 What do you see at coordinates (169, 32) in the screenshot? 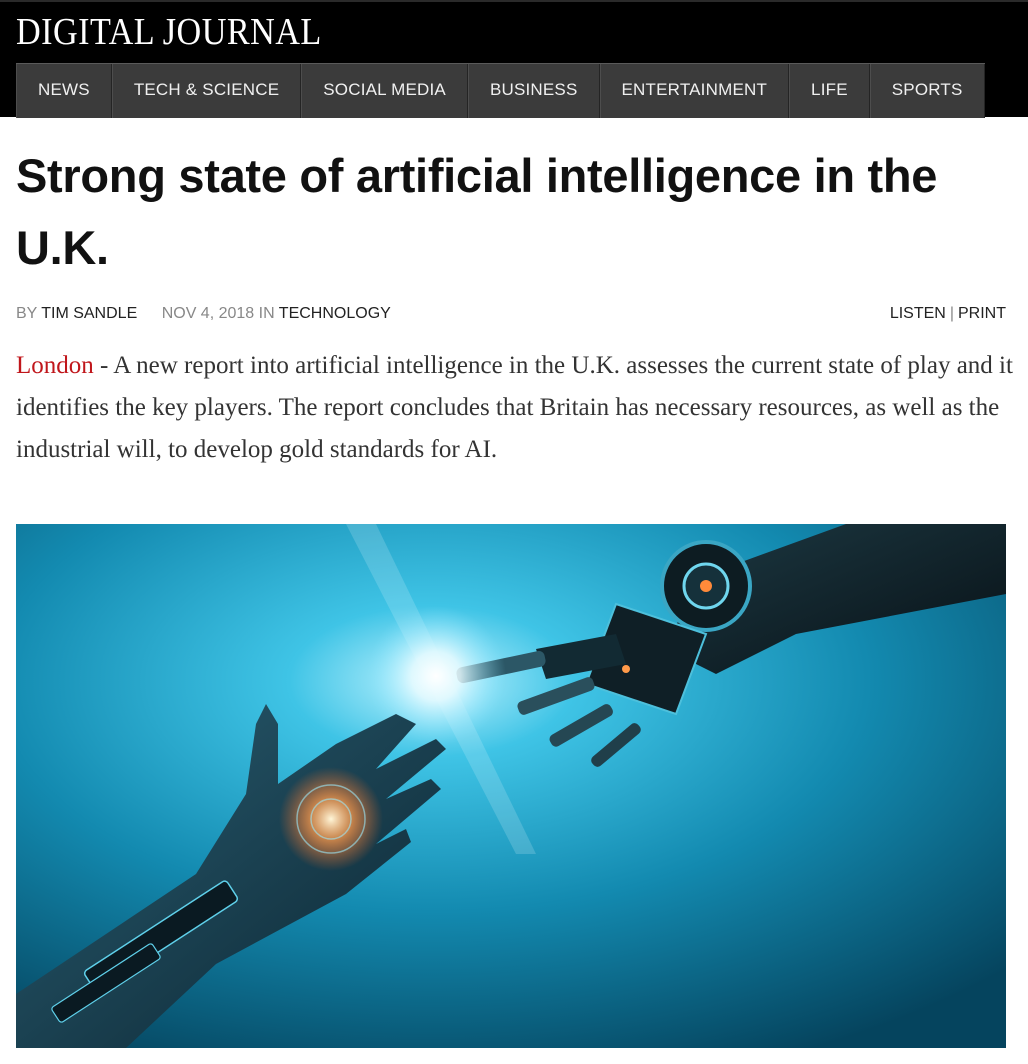
I see `site-logo: DIGITAL JOURNAL` at bounding box center [169, 32].